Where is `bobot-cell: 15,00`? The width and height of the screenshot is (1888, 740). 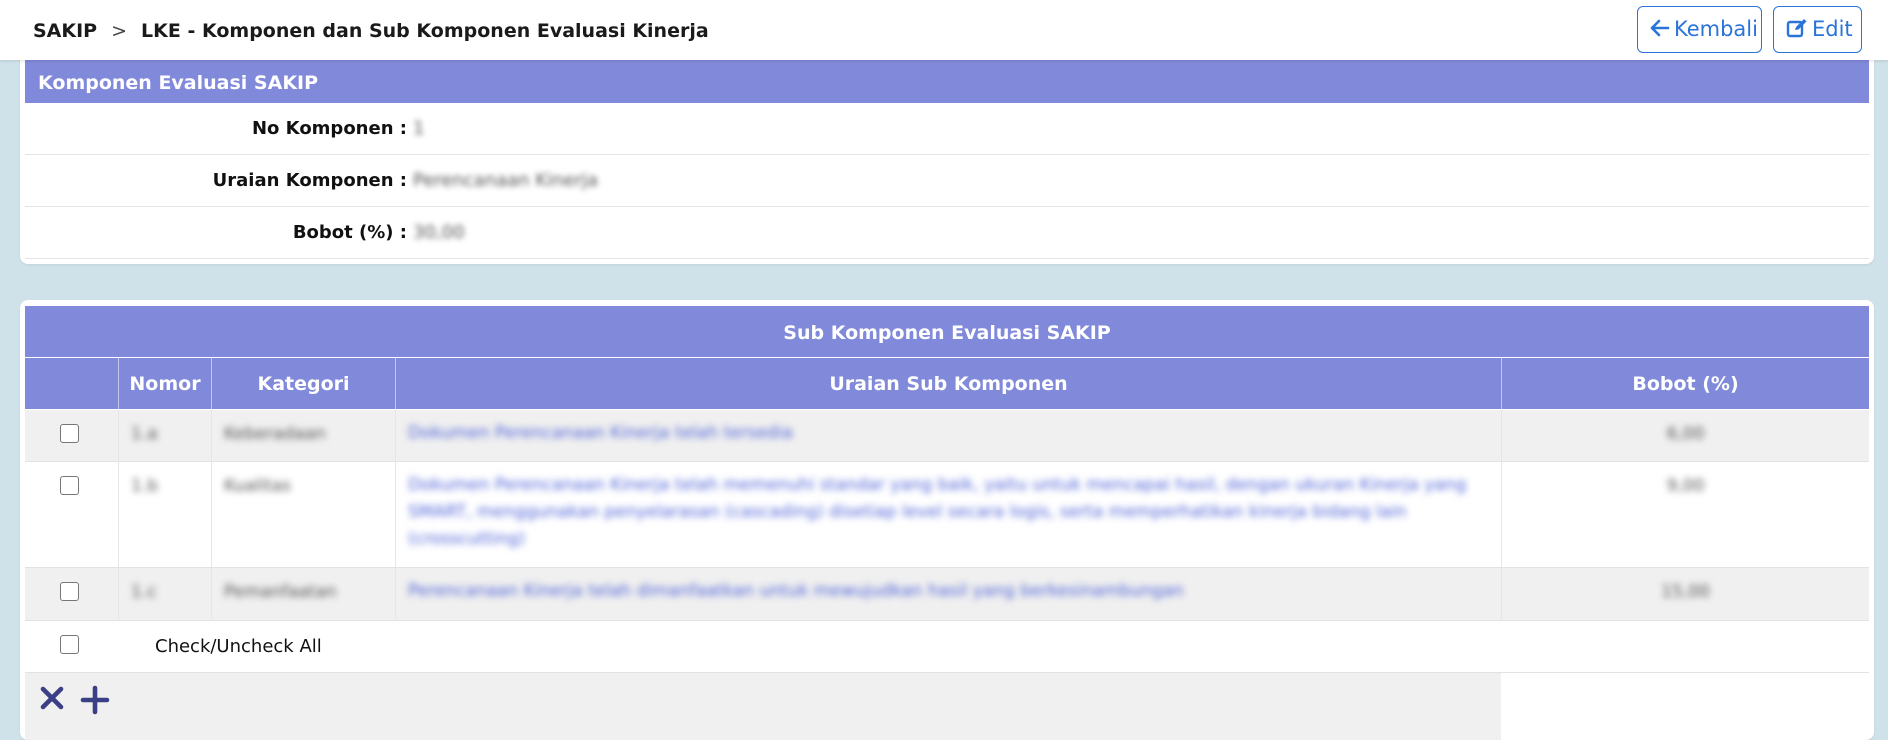 bobot-cell: 15,00 is located at coordinates (1685, 594).